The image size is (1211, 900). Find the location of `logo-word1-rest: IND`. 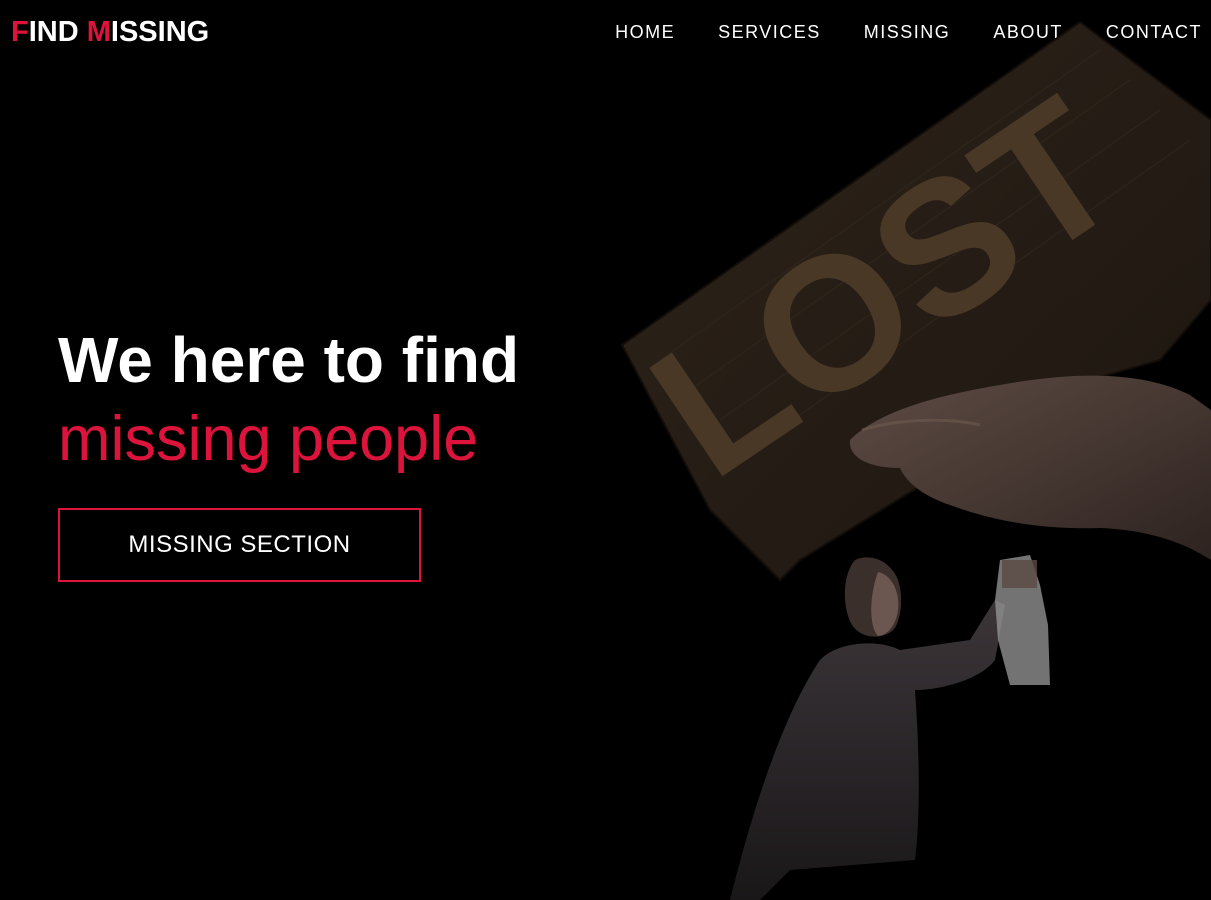

logo-word1-rest: IND is located at coordinates (57, 32).